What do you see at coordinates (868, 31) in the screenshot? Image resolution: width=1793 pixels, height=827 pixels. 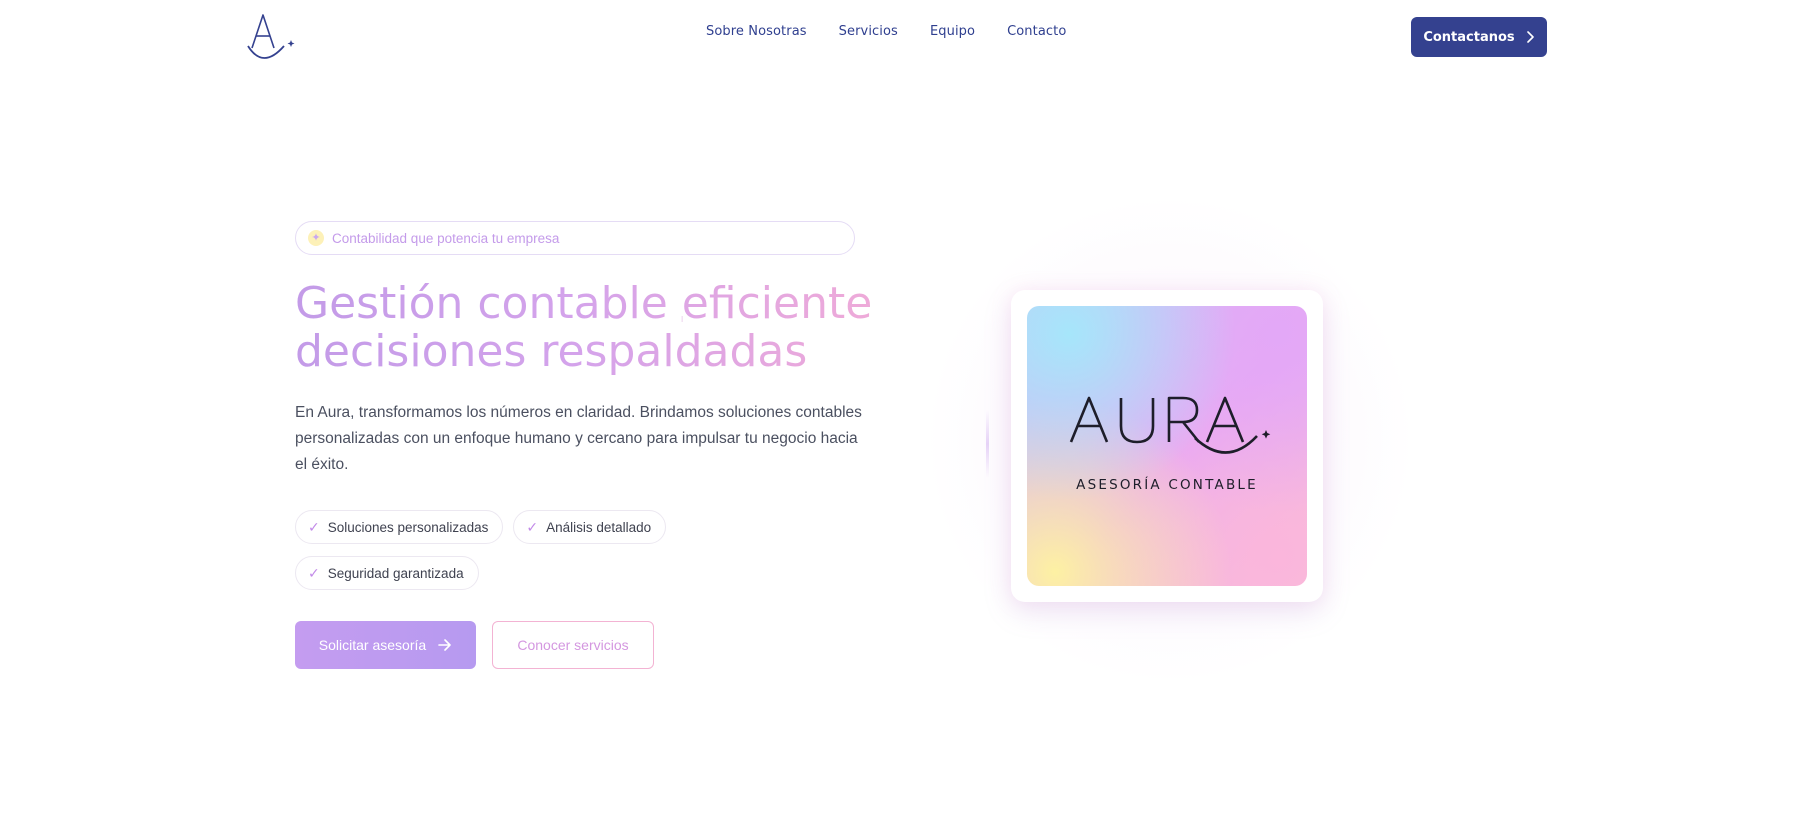 I see `nav-servicios: Servicios` at bounding box center [868, 31].